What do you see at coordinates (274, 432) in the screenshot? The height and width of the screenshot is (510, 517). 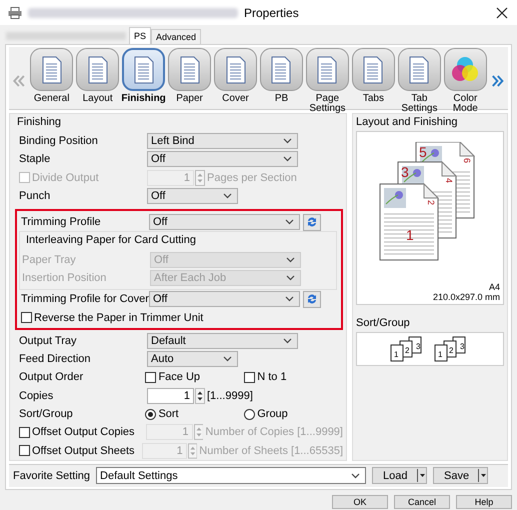 I see `unit-label: Number of Copies [1...9999]` at bounding box center [274, 432].